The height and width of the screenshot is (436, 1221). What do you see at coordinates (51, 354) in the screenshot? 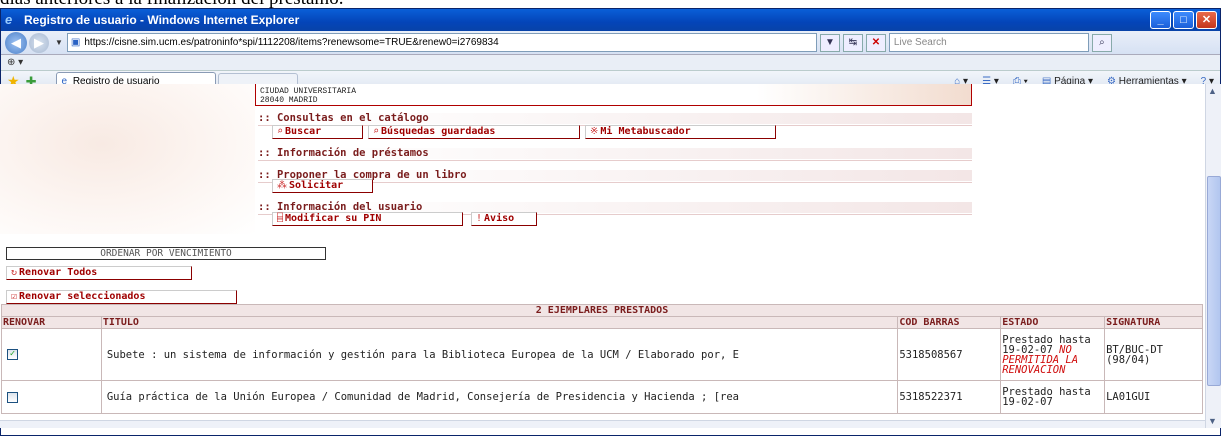
I see `renew-cell: ✓` at bounding box center [51, 354].